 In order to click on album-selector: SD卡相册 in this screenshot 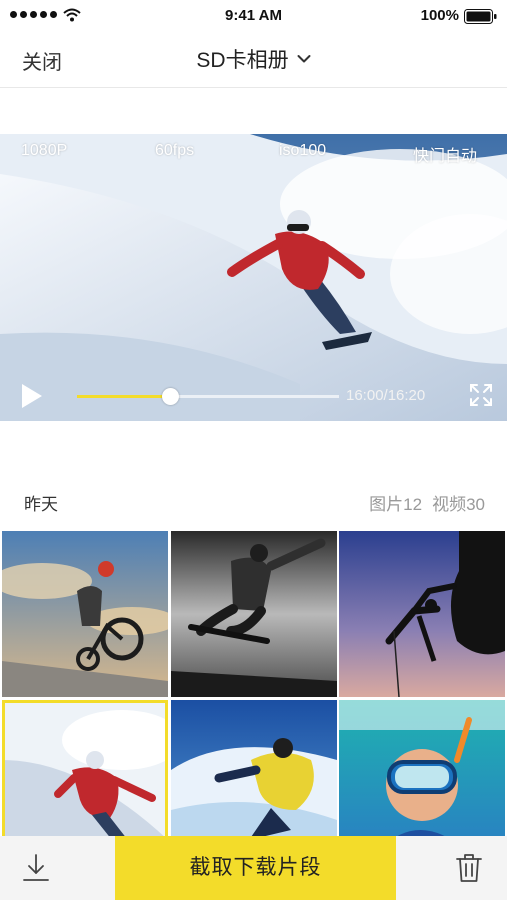, I will do `click(253, 59)`.